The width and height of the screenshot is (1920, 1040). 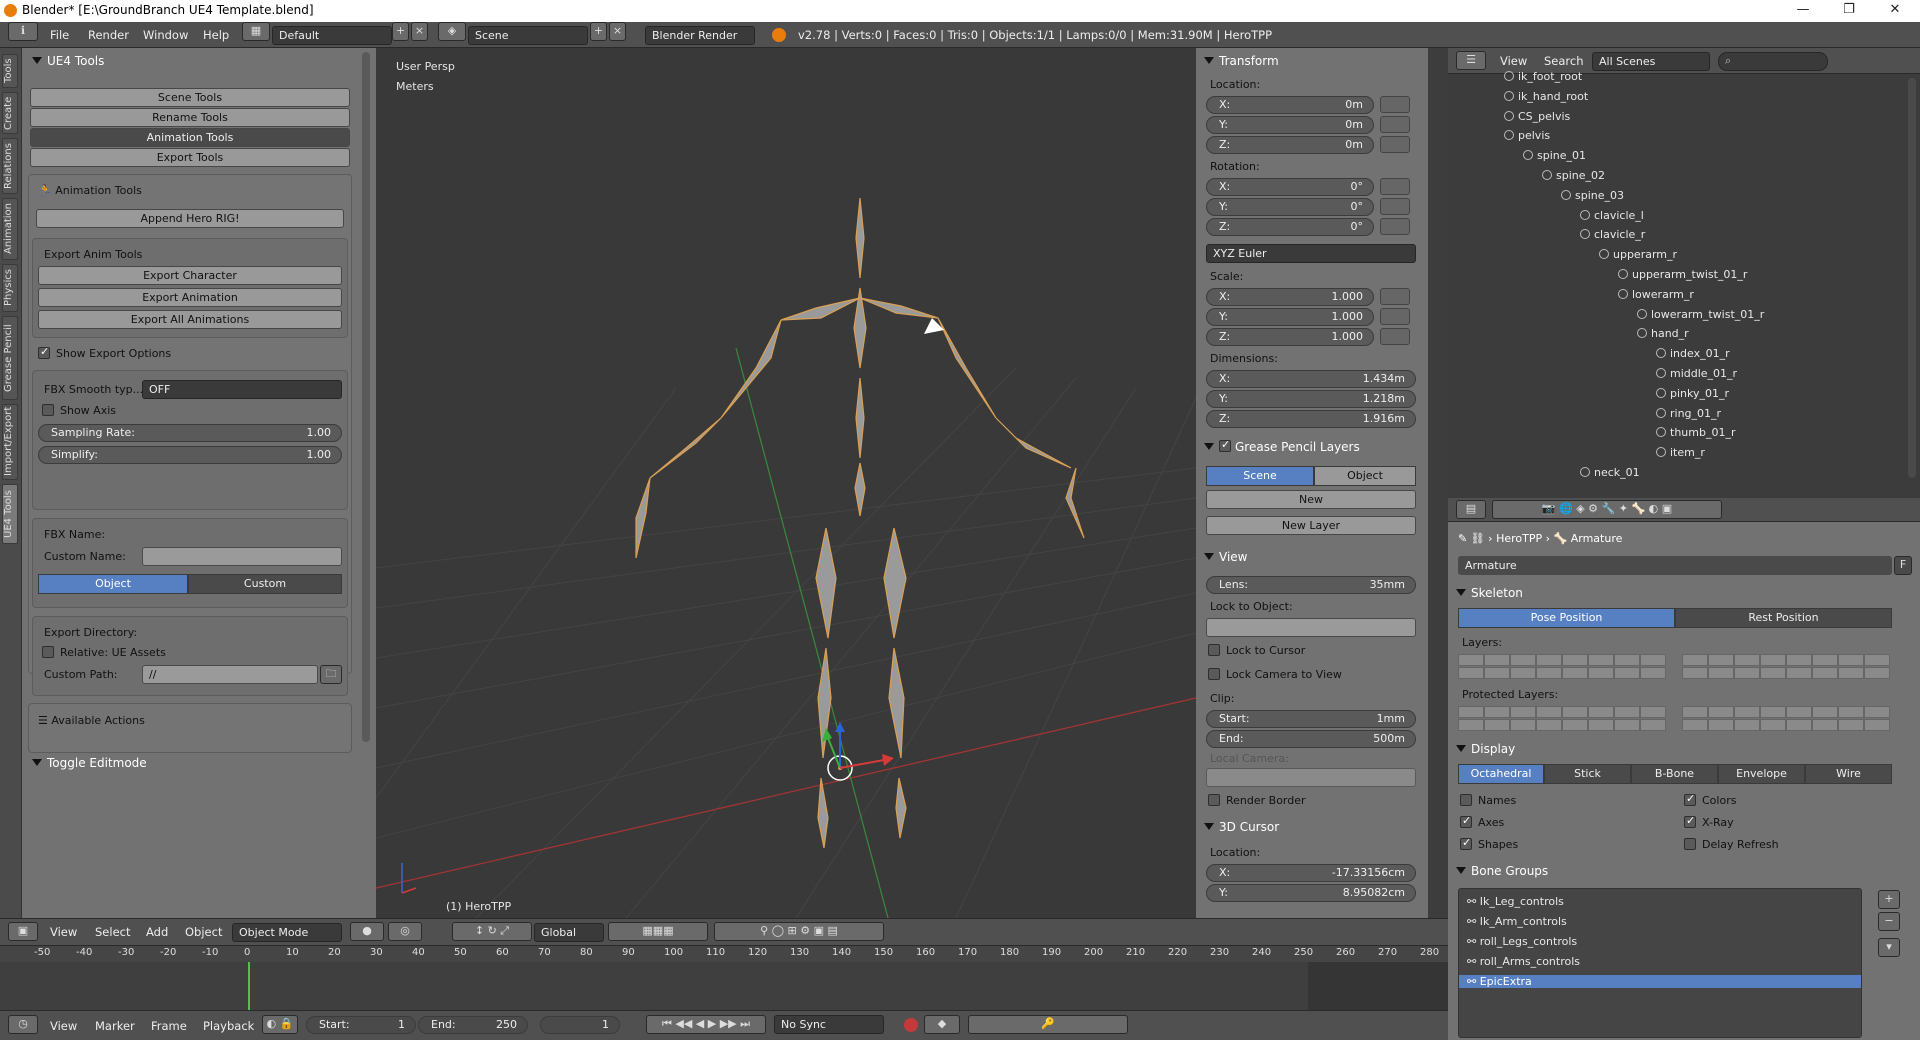 What do you see at coordinates (1587, 774) in the screenshot?
I see `display-stick-tab: Stick` at bounding box center [1587, 774].